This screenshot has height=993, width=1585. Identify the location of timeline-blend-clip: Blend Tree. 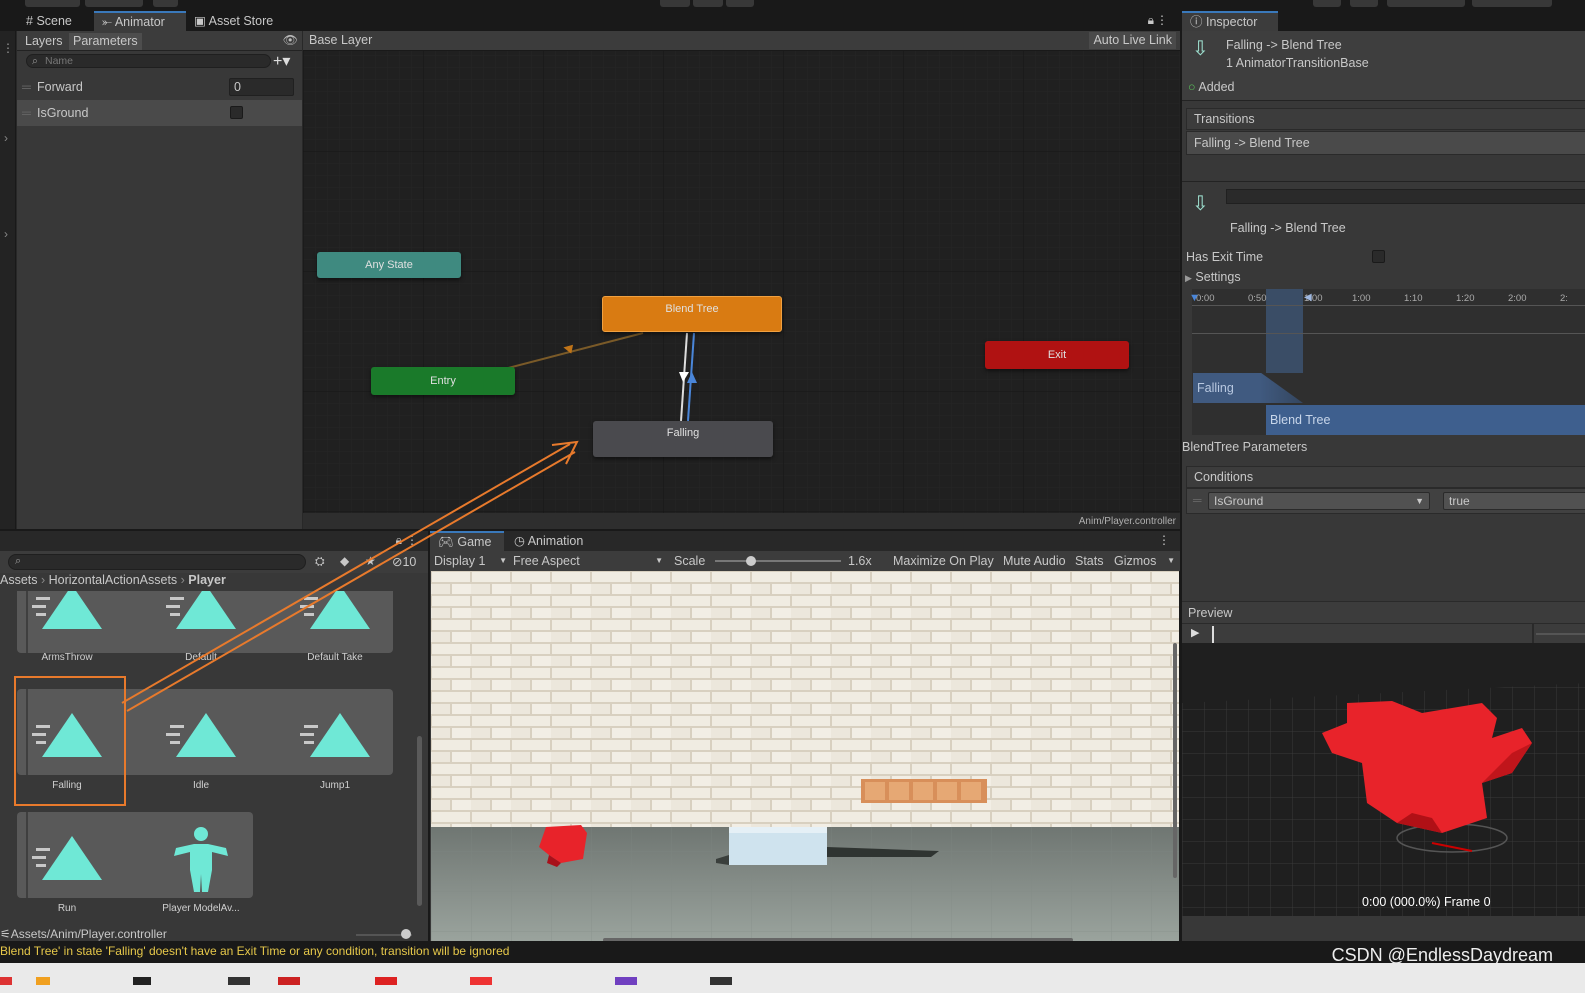
(1425, 420).